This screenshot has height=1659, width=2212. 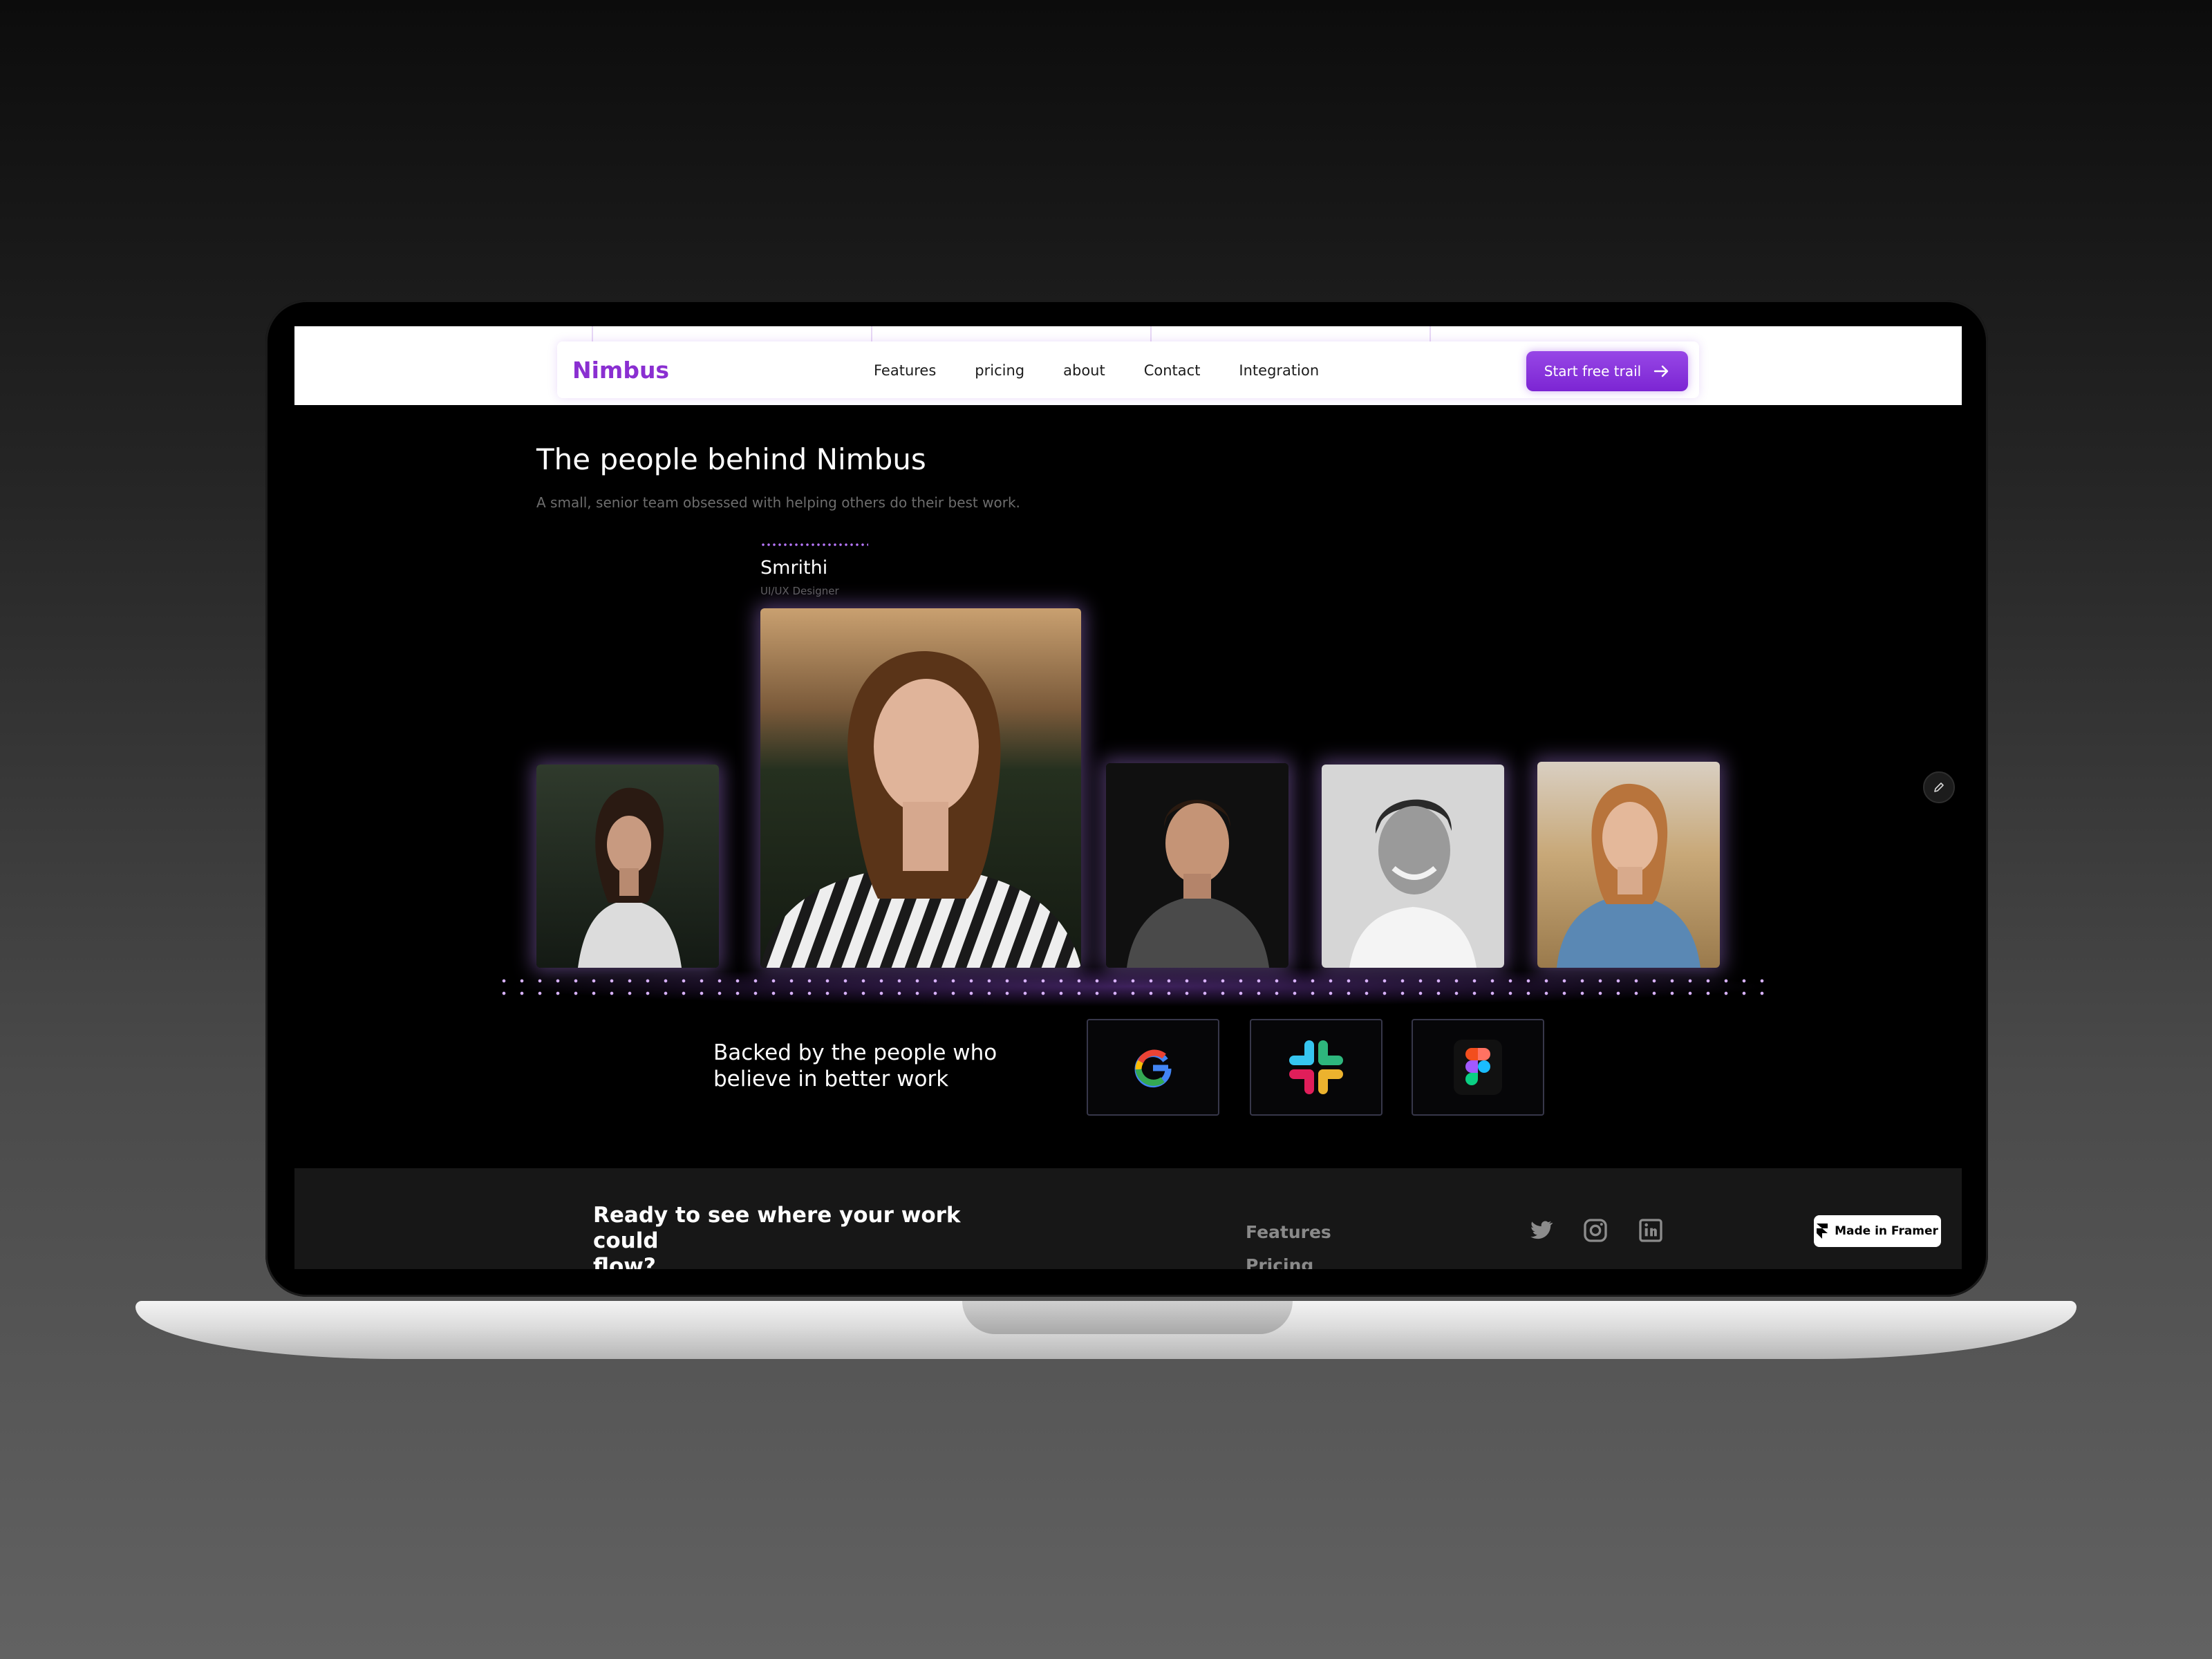 I want to click on slack-icon, so click(x=1316, y=1067).